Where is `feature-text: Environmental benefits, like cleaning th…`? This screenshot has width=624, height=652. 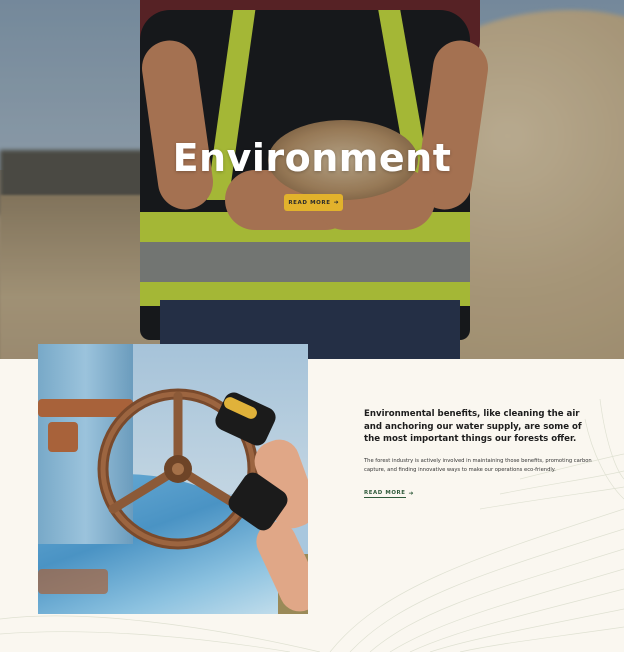
feature-text: Environmental benefits, like cleaning th… is located at coordinates (479, 441).